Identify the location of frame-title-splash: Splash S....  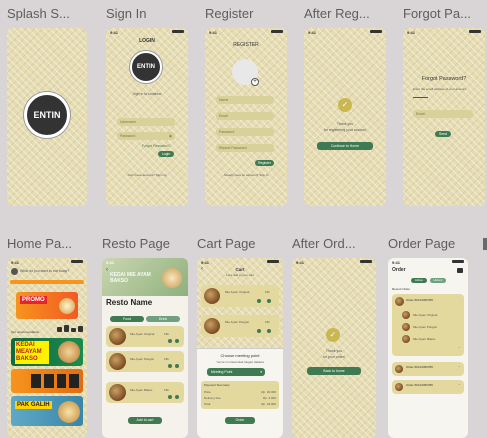
(47, 13).